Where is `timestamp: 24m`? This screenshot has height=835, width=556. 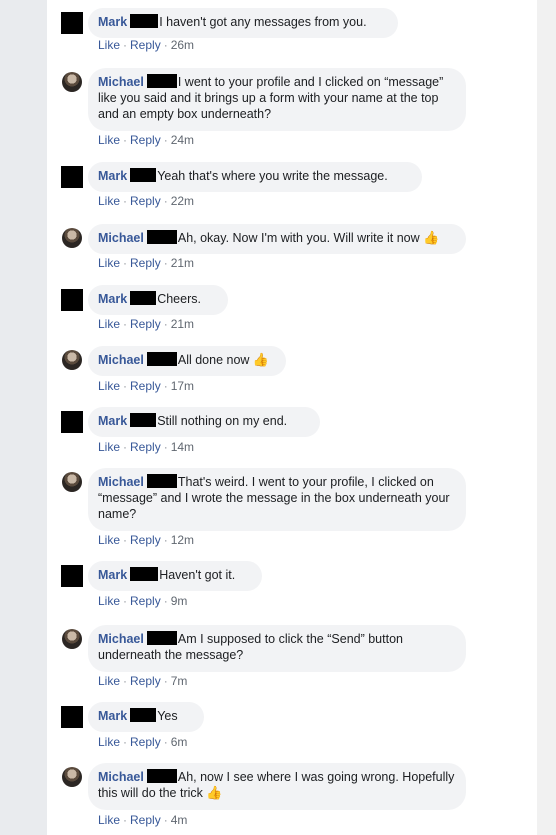
timestamp: 24m is located at coordinates (182, 140).